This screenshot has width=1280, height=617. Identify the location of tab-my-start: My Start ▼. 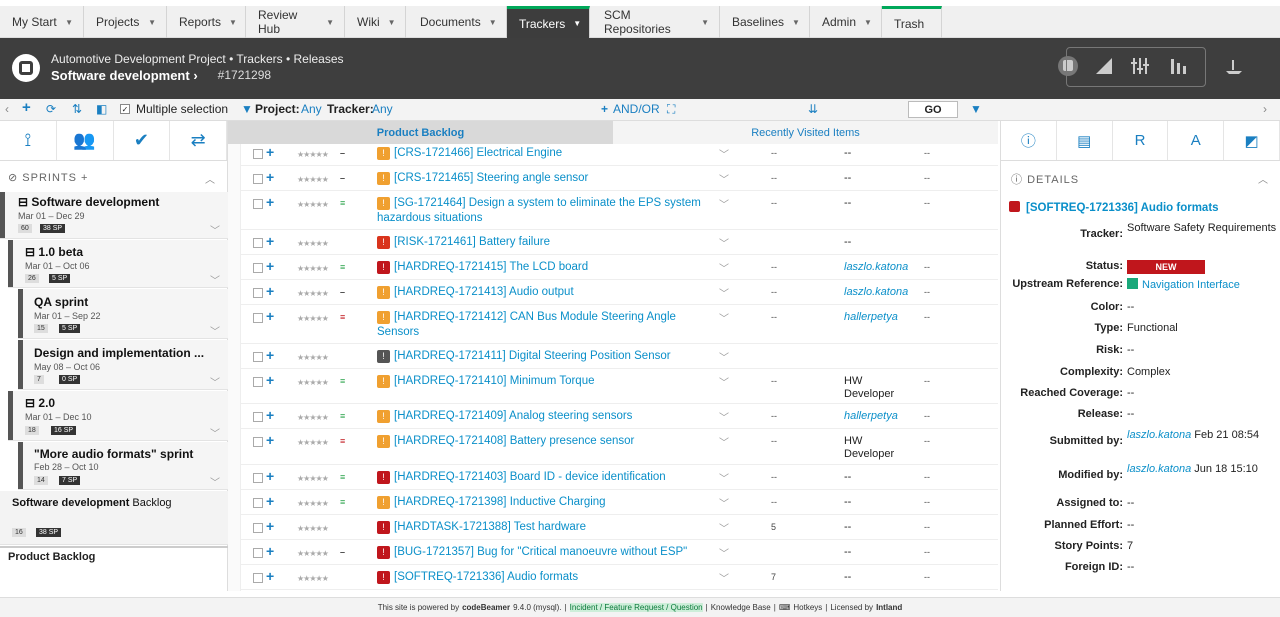
(42, 22).